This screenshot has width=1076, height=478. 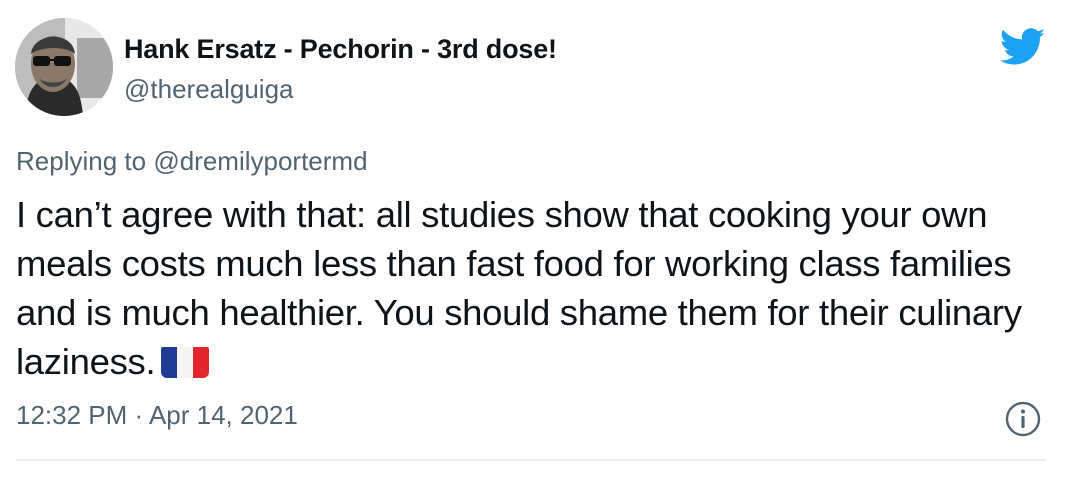 I want to click on avatar-image, so click(x=64, y=67).